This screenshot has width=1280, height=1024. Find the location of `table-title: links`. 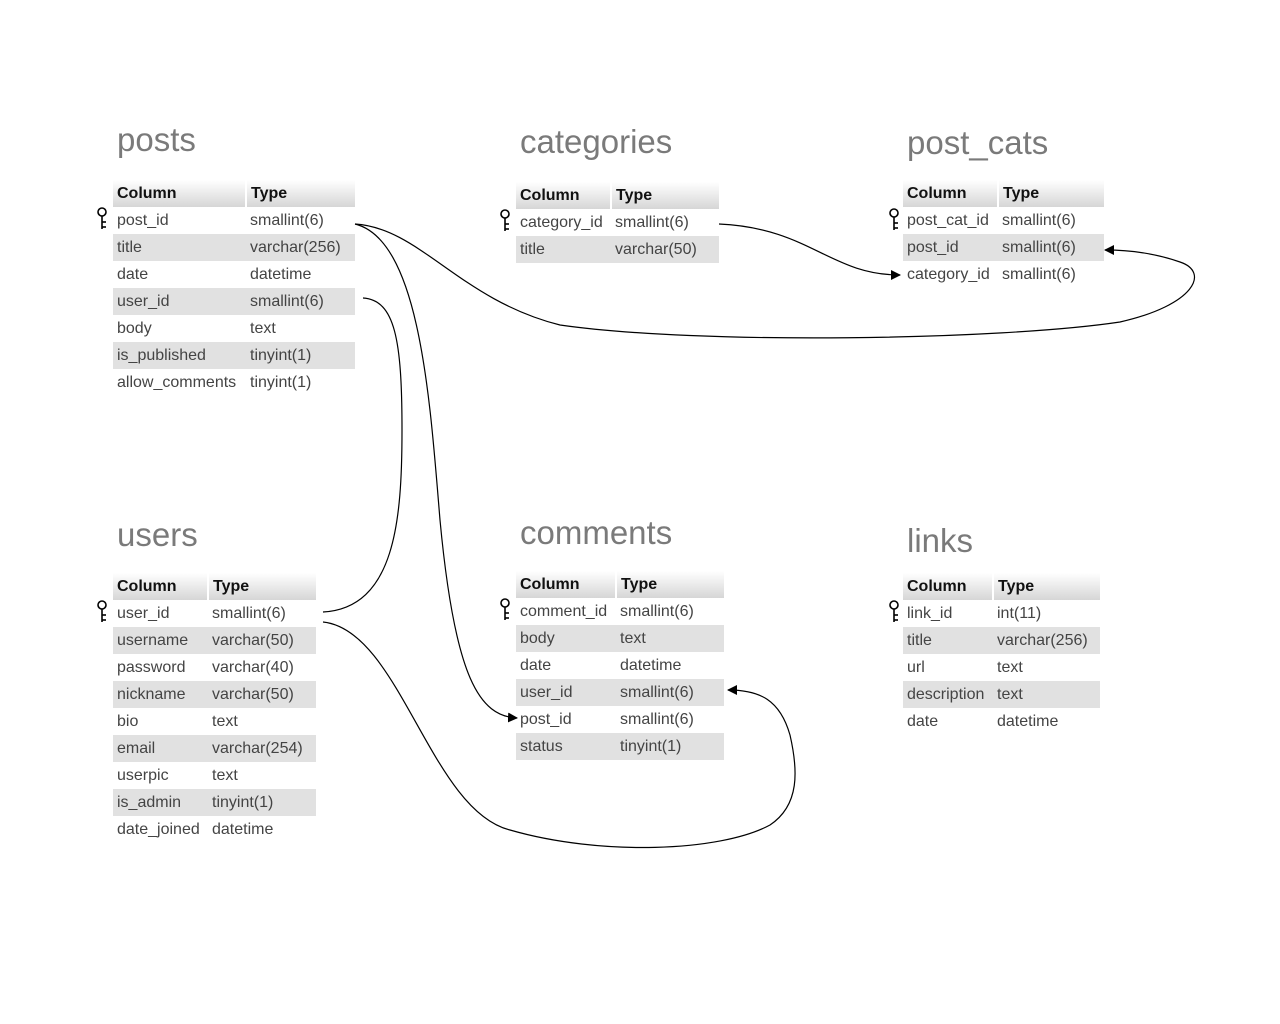

table-title: links is located at coordinates (940, 540).